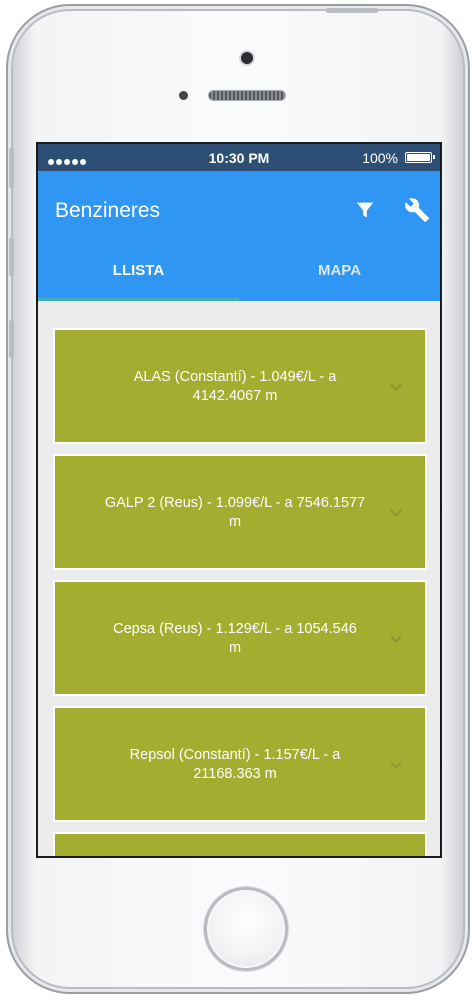 Image resolution: width=476 pixels, height=1000 pixels. Describe the element at coordinates (417, 210) in the screenshot. I see `wrench-icon` at that location.